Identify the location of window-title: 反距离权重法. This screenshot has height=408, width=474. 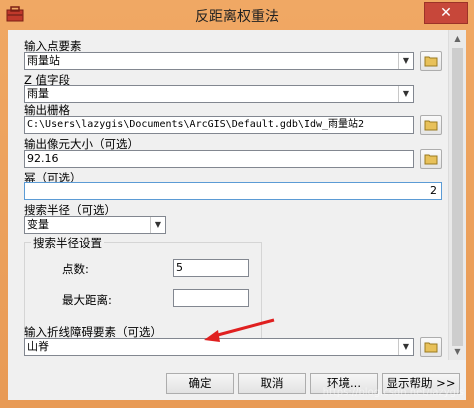
(237, 17).